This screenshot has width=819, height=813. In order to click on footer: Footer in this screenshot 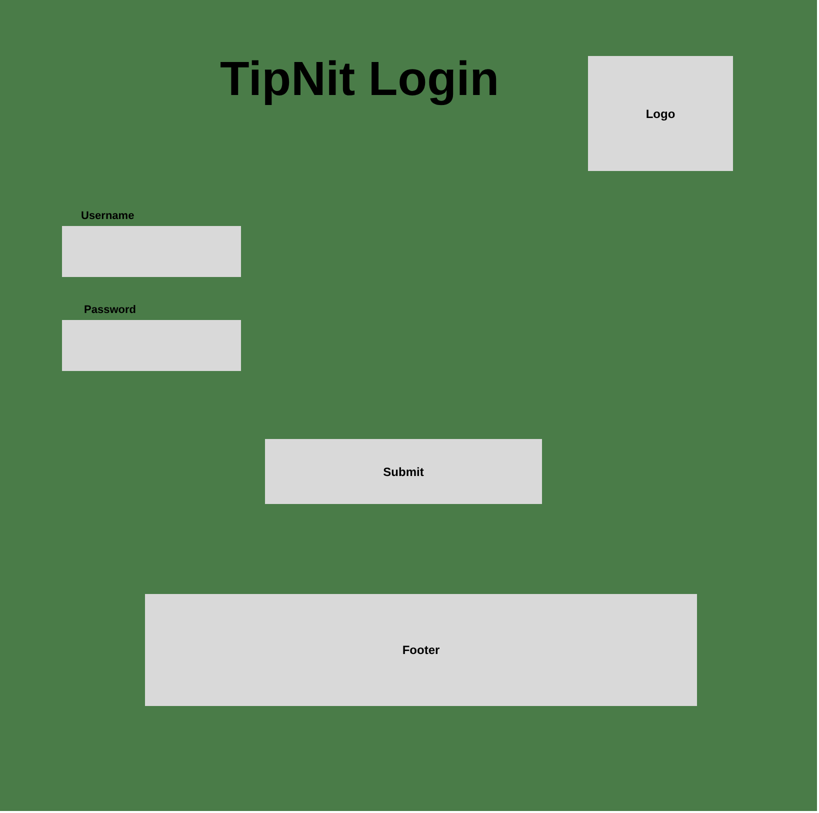, I will do `click(421, 650)`.